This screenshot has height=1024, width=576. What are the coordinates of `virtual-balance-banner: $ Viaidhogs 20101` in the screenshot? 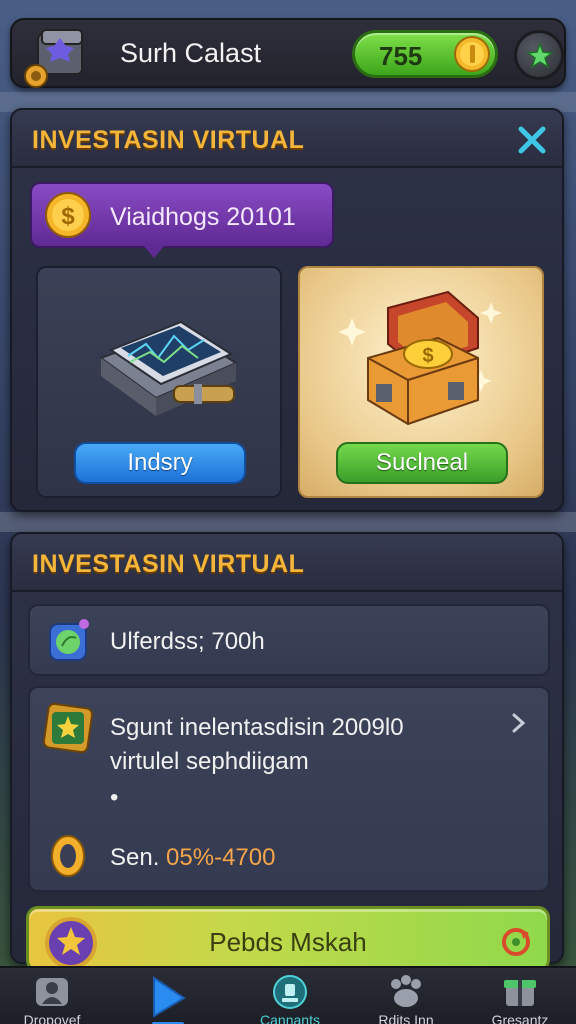 It's located at (182, 220).